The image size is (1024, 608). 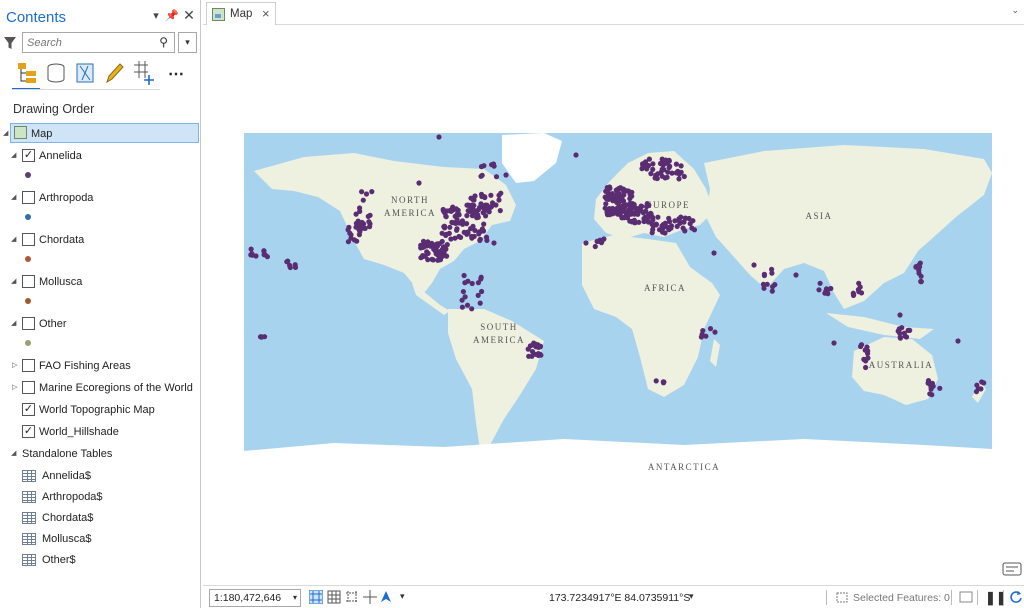 What do you see at coordinates (163, 42) in the screenshot?
I see `search-icon: ⚲` at bounding box center [163, 42].